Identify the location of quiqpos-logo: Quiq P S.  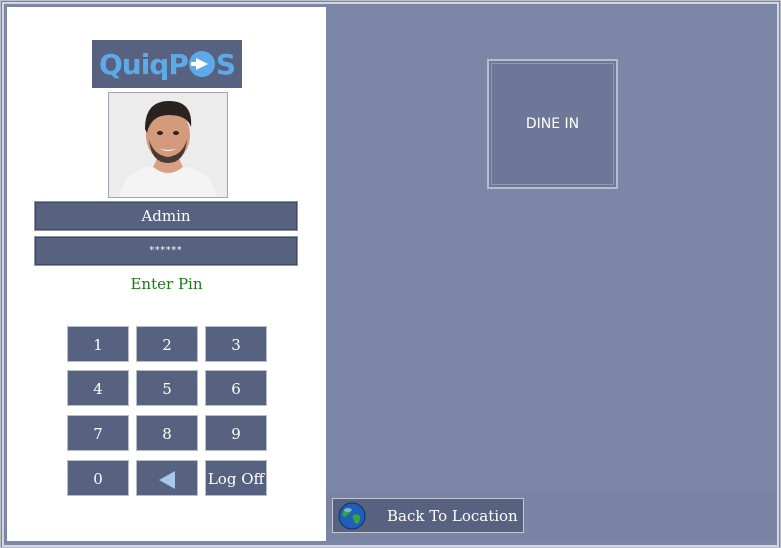
(167, 64).